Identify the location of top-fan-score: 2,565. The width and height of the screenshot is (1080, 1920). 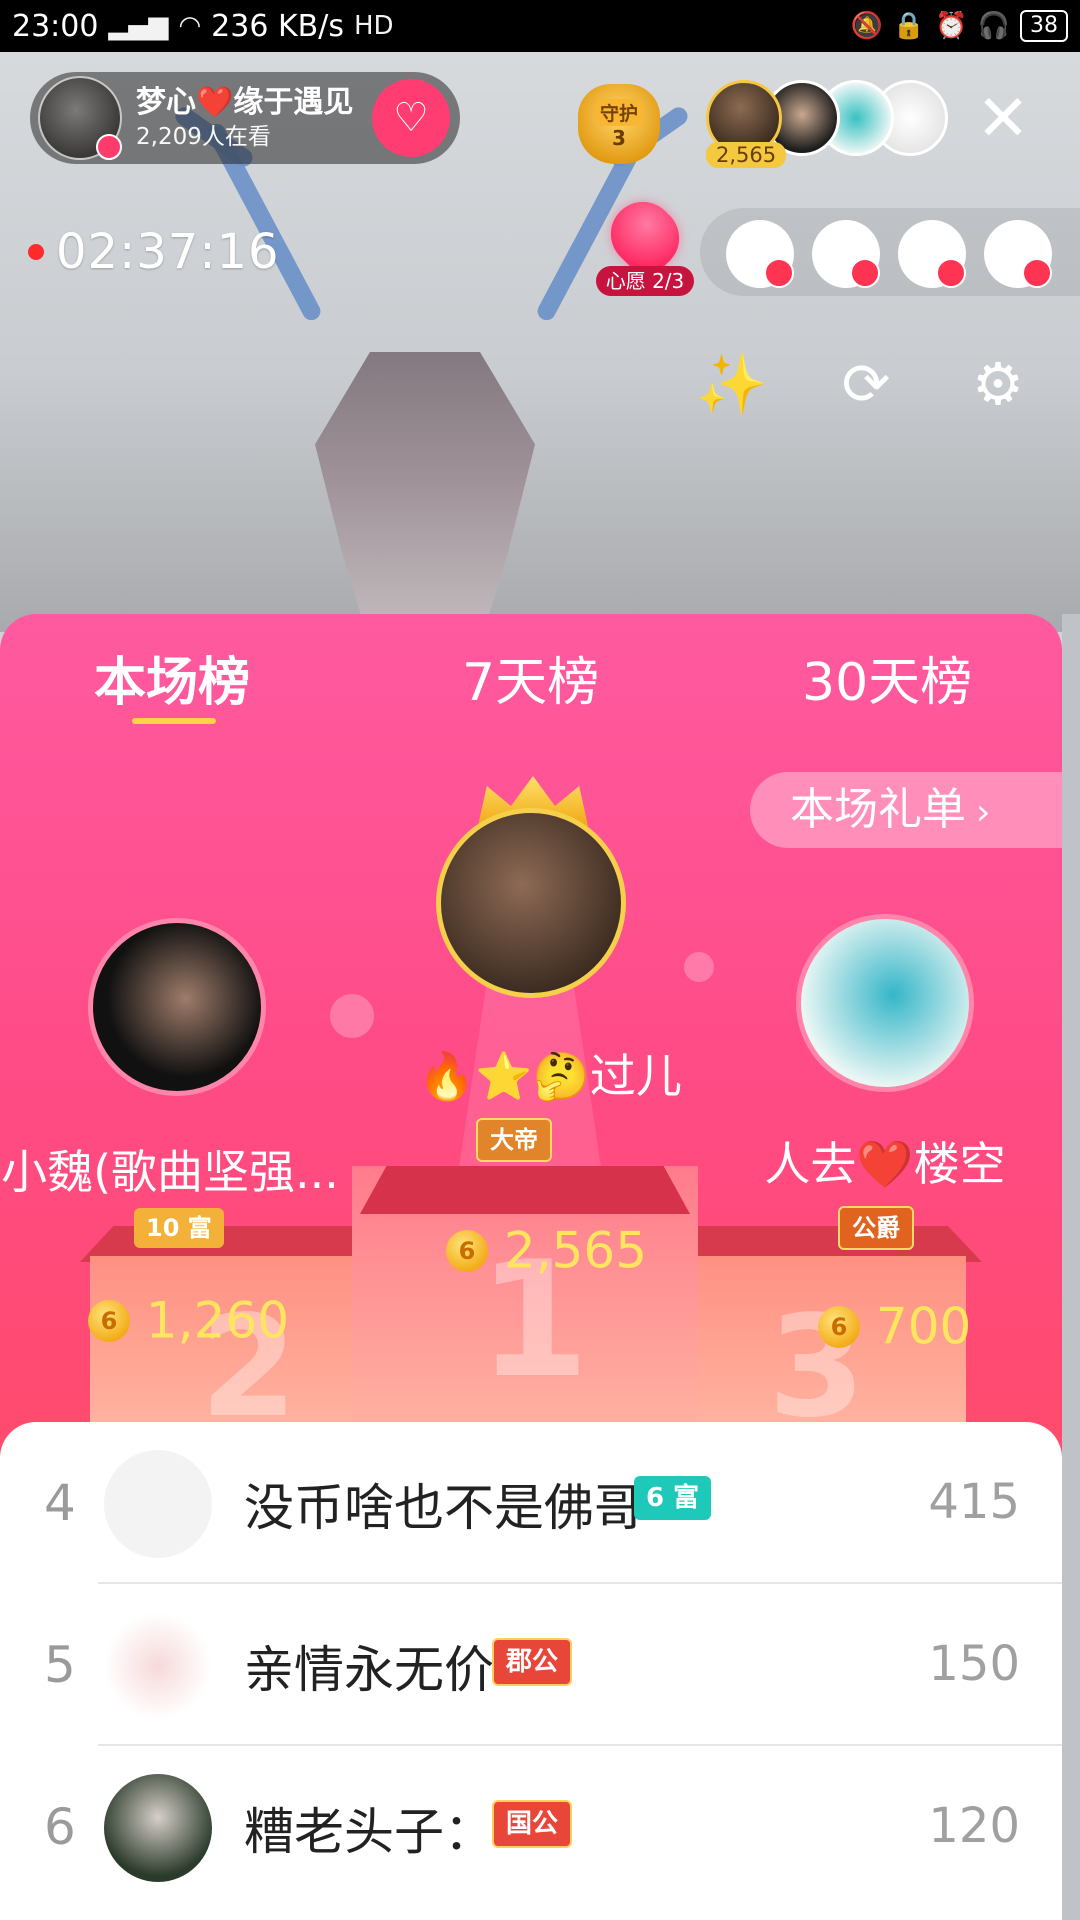
(746, 155).